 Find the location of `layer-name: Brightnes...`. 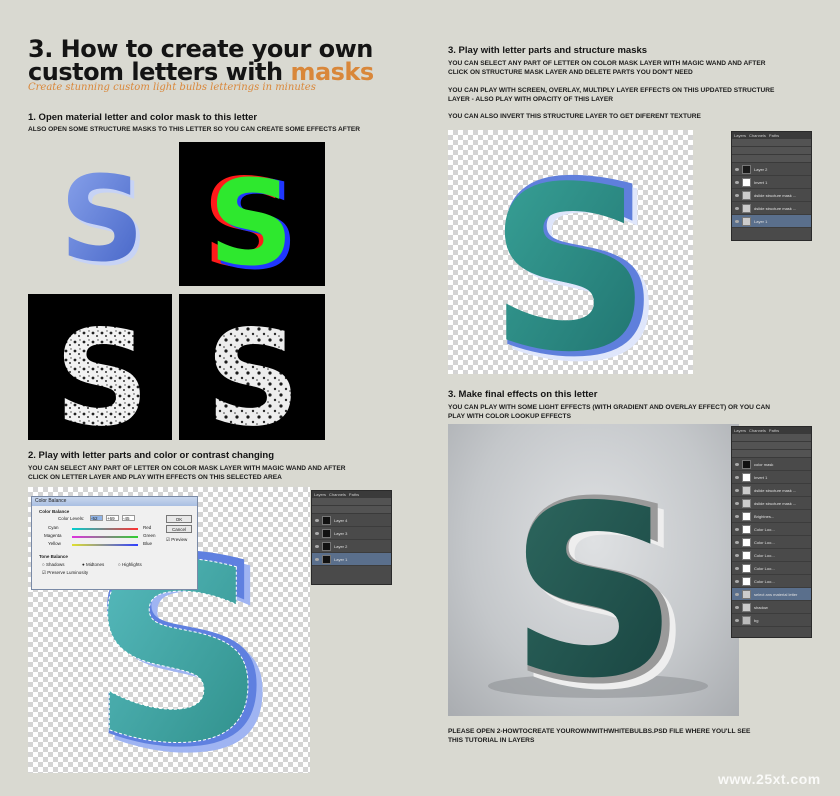

layer-name: Brightnes... is located at coordinates (764, 516).